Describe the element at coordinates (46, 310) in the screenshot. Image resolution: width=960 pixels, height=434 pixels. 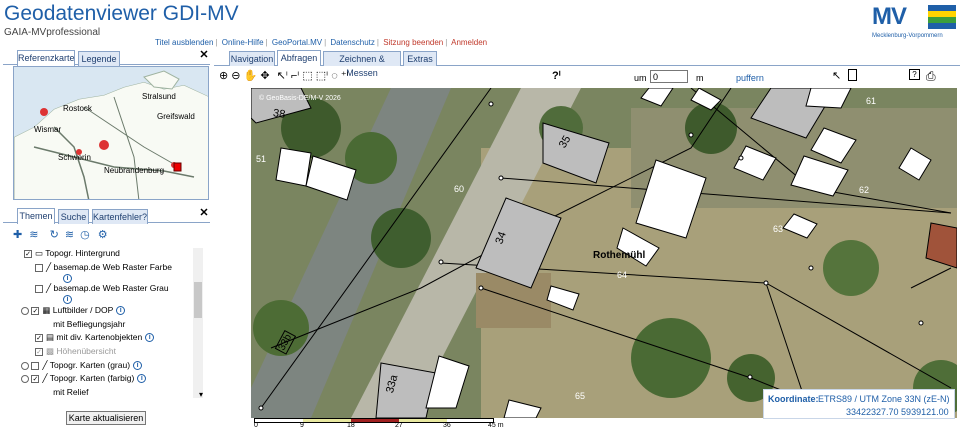
I see `image-icon: ▦` at that location.